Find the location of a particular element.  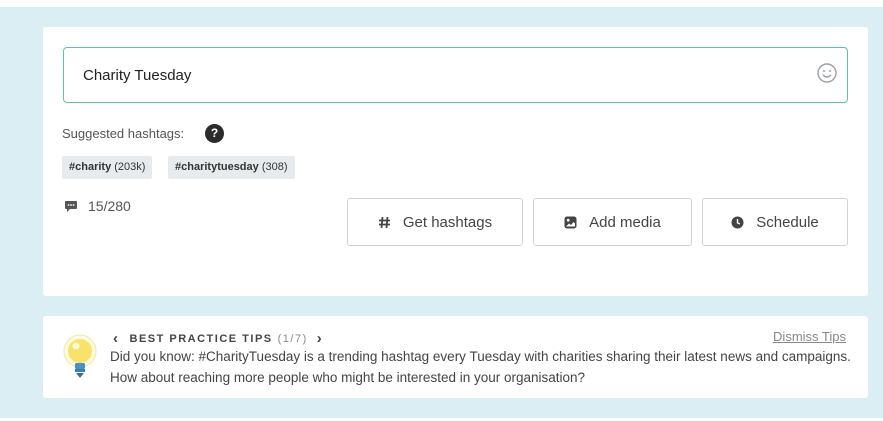

tips-title: BEST PRACTICE TIPS is located at coordinates (201, 338).